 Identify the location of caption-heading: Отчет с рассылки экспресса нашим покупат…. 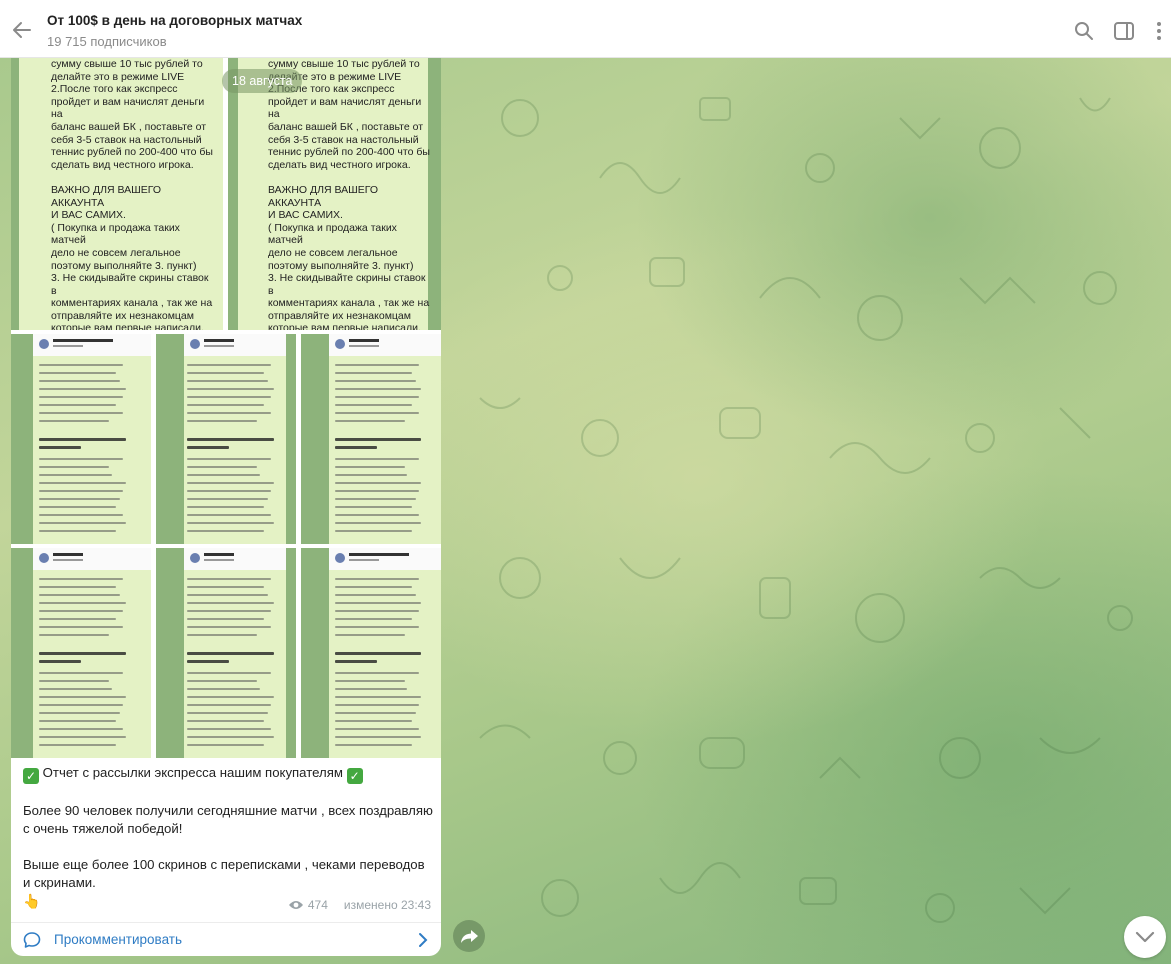
(192, 772).